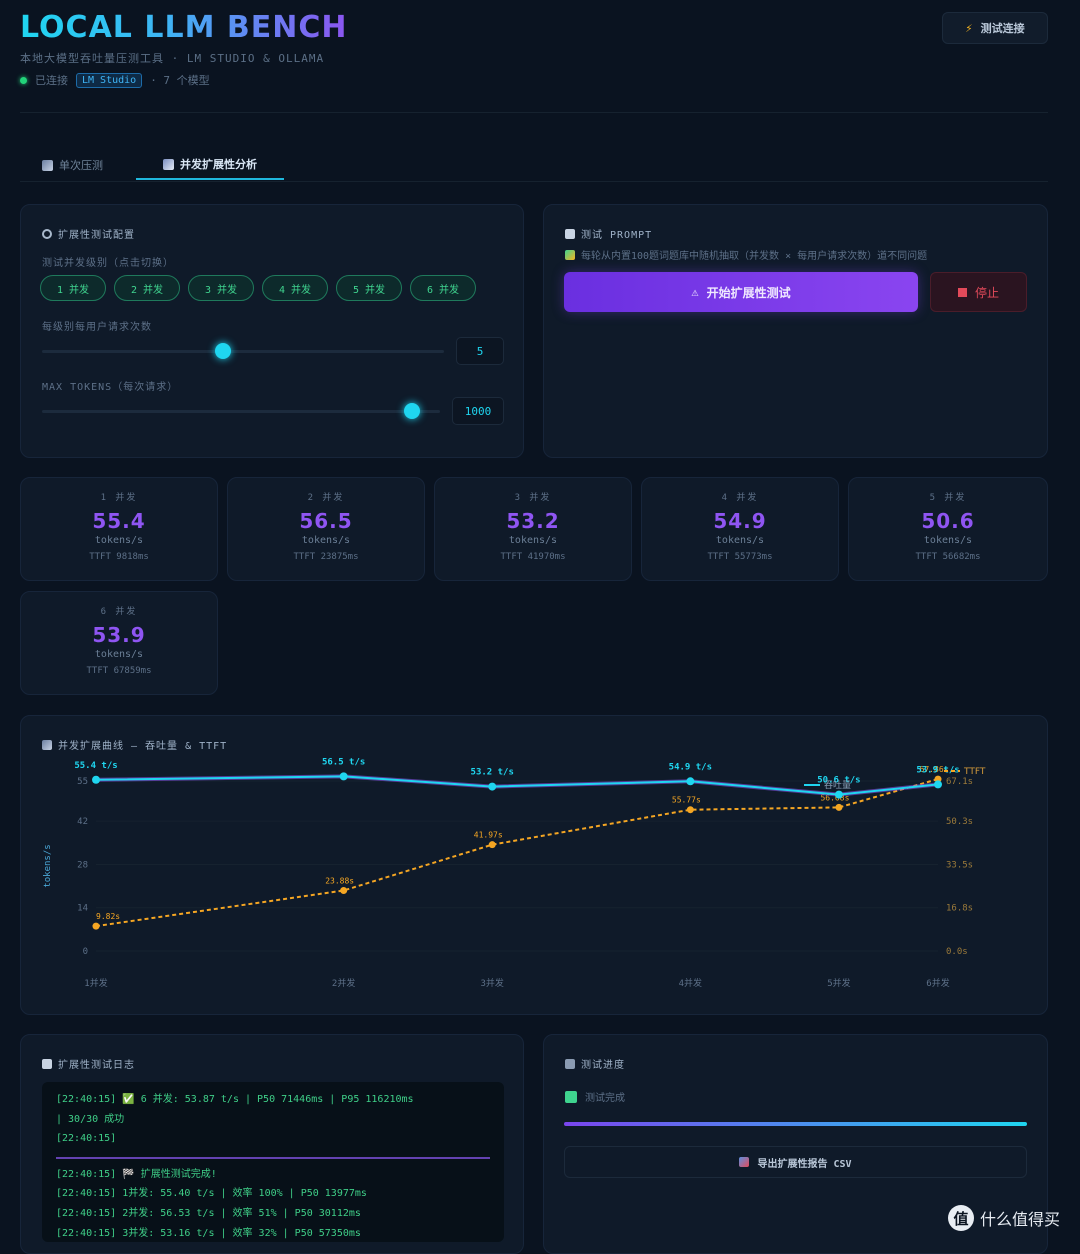  What do you see at coordinates (96, 235) in the screenshot?
I see `config-title-text: 扩展性测试配置` at bounding box center [96, 235].